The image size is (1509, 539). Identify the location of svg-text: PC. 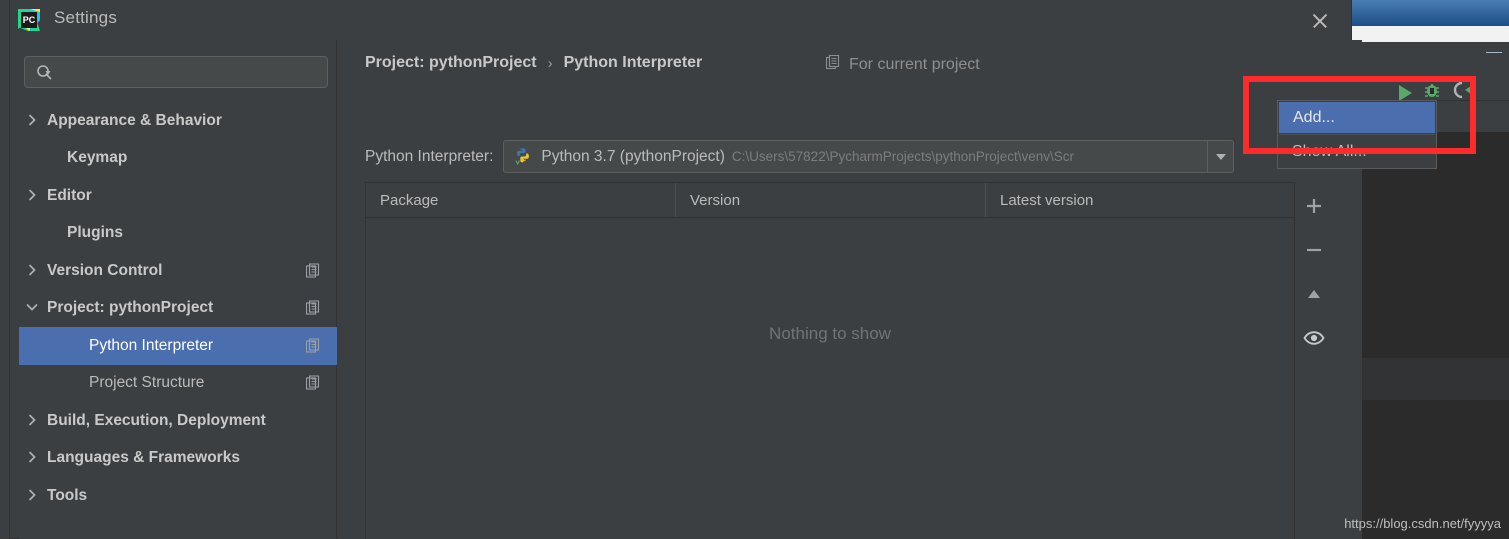
(29, 20).